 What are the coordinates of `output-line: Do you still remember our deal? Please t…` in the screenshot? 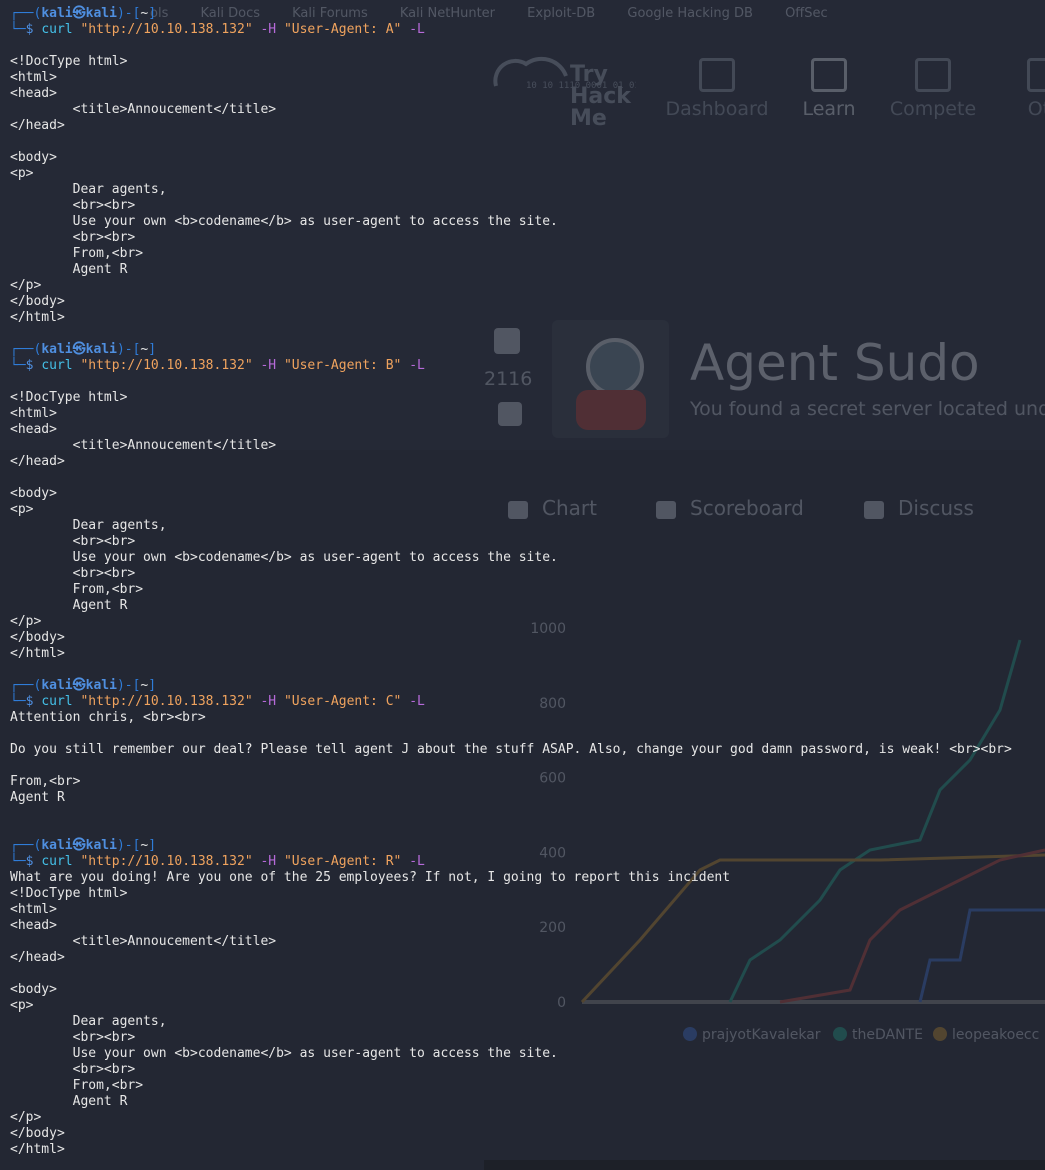 It's located at (511, 749).